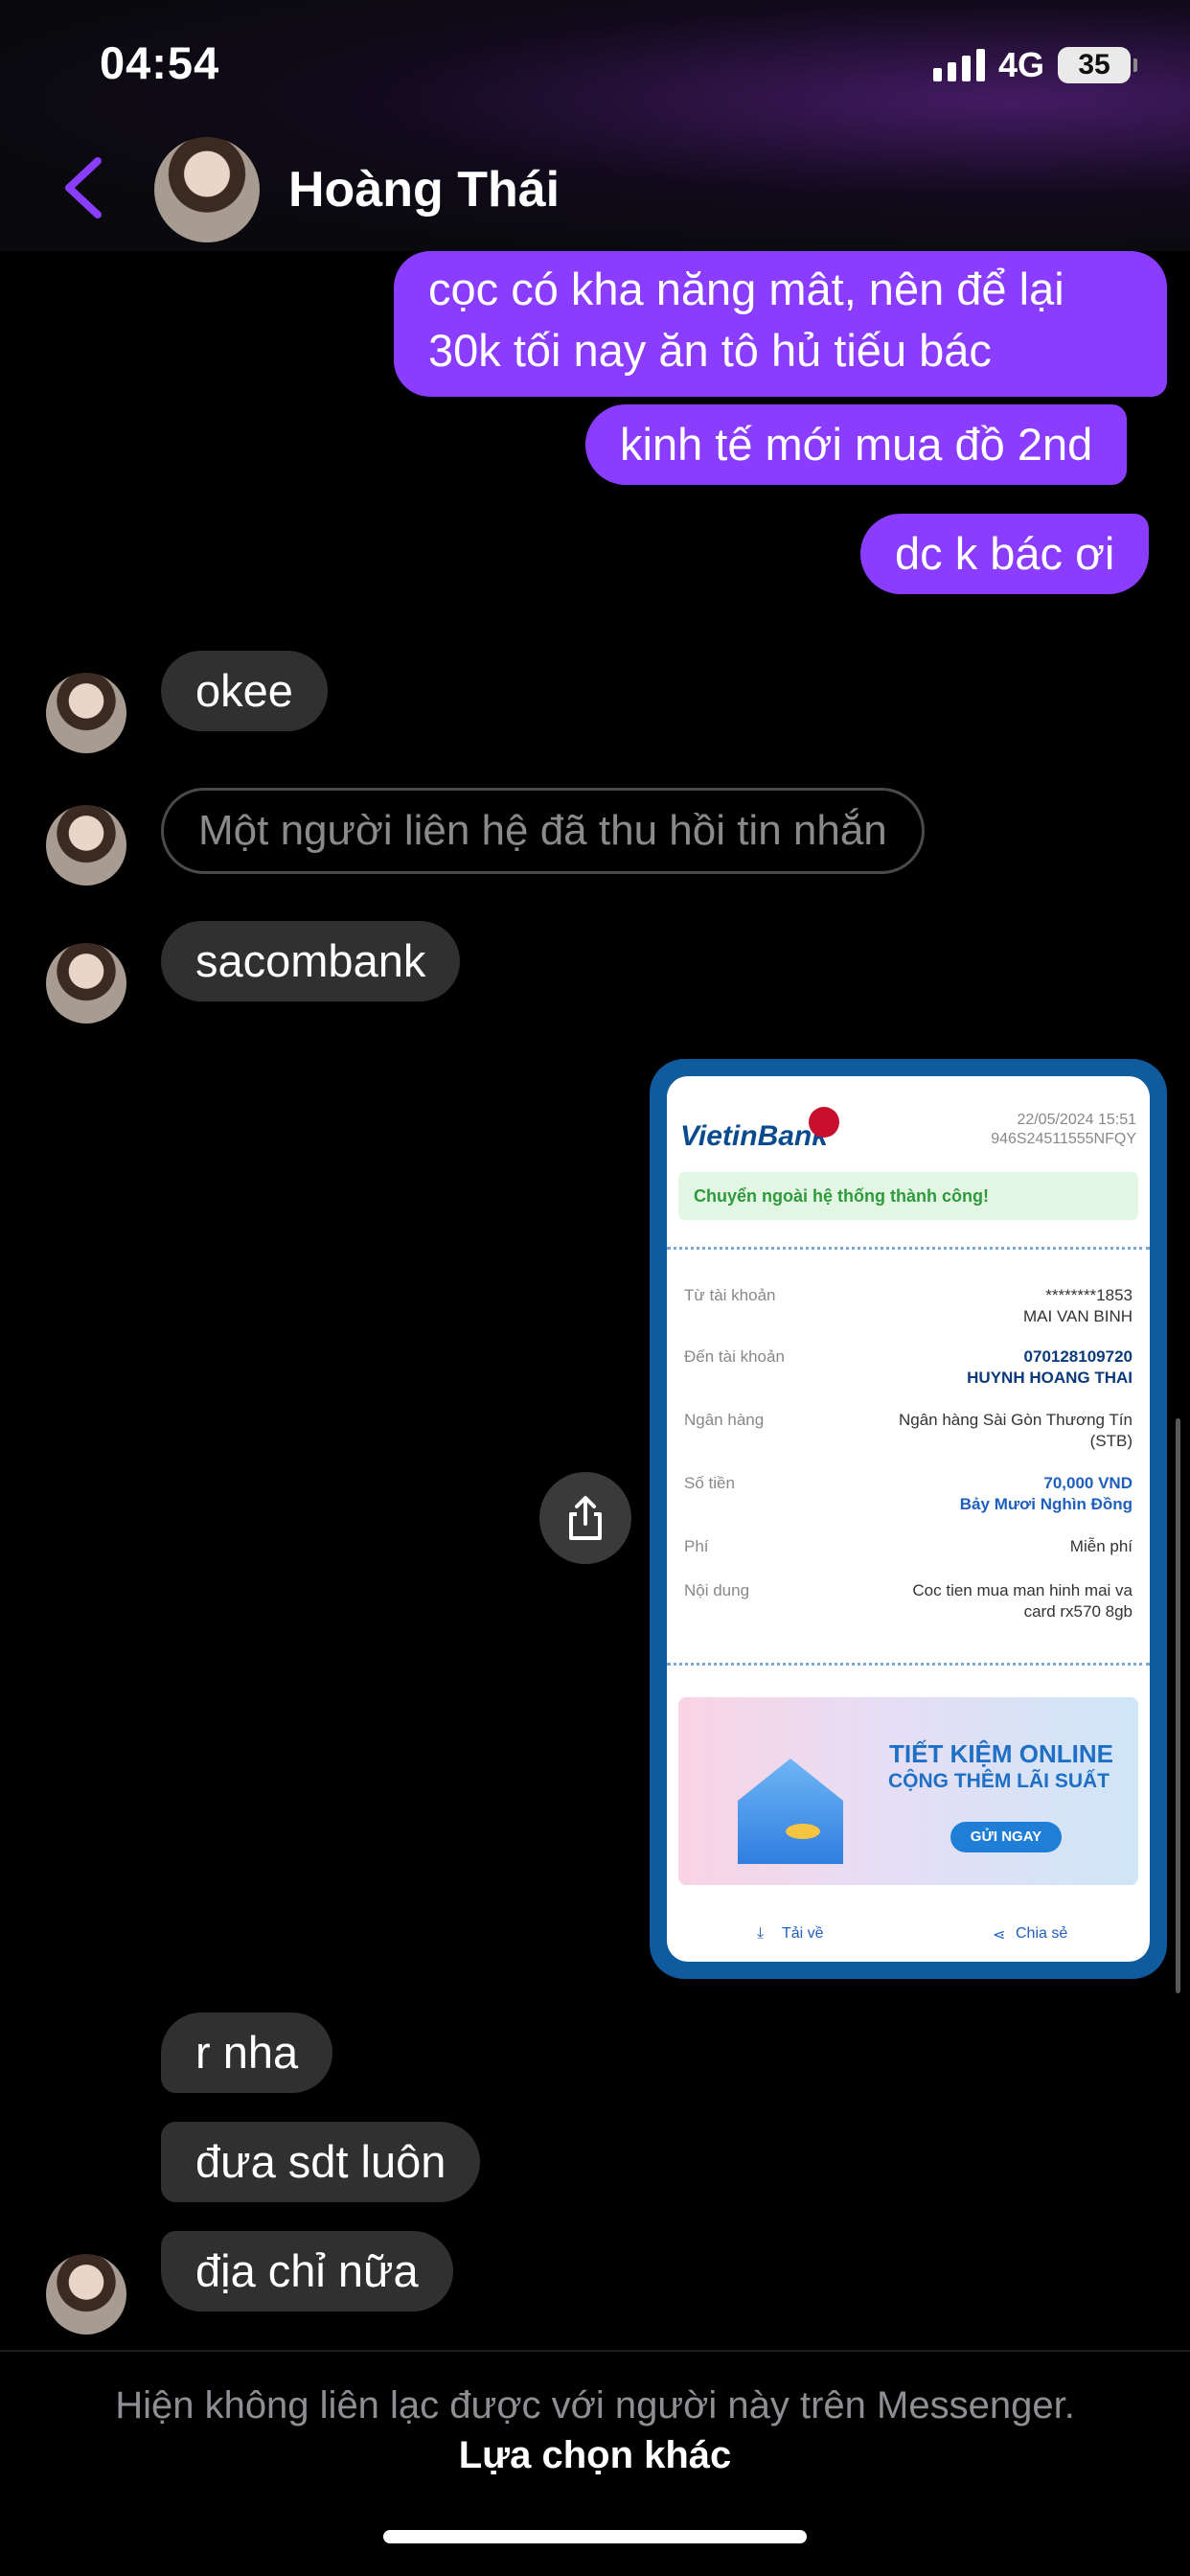 The height and width of the screenshot is (2576, 1190). I want to click on chevron-left-icon, so click(84, 187).